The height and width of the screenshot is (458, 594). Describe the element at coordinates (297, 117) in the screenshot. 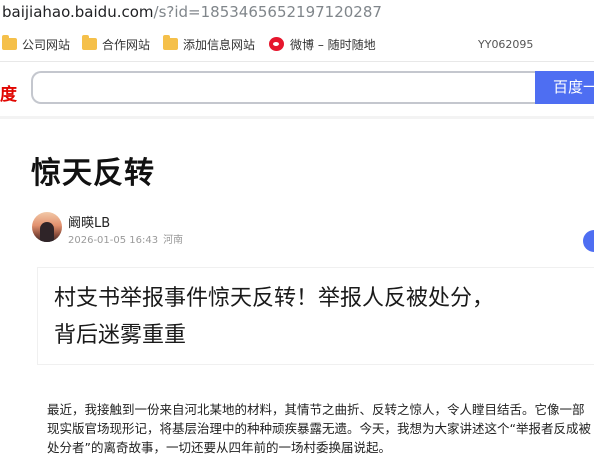

I see `header-divider` at that location.